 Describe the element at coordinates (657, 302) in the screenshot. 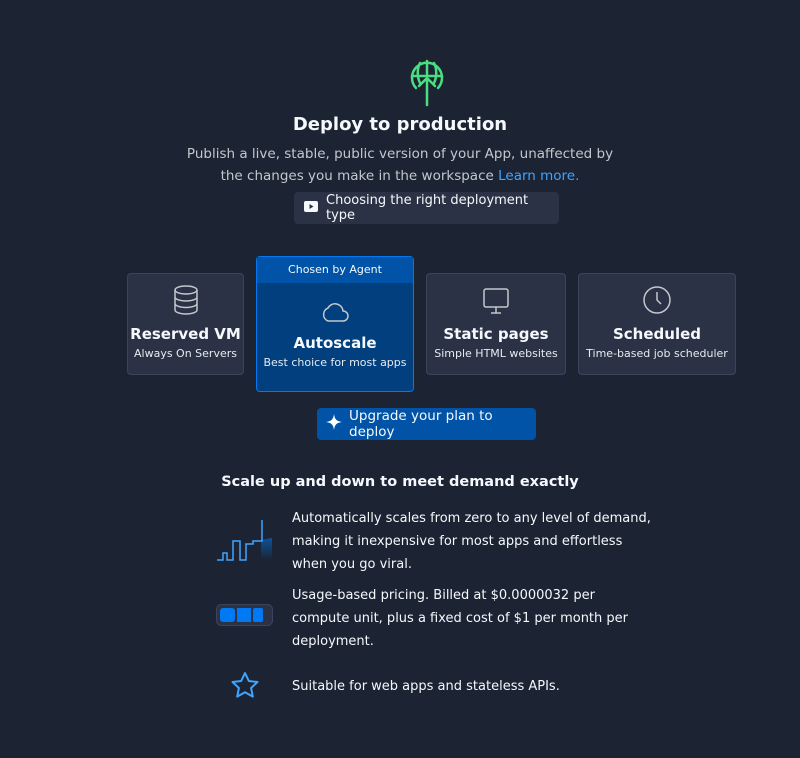

I see `clock-icon` at that location.